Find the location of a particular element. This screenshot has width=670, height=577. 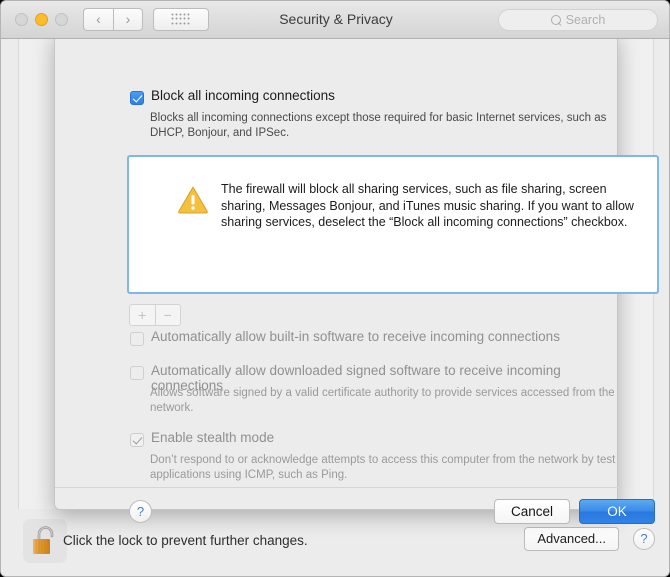

auto-builtin-checkbox is located at coordinates (137, 339).